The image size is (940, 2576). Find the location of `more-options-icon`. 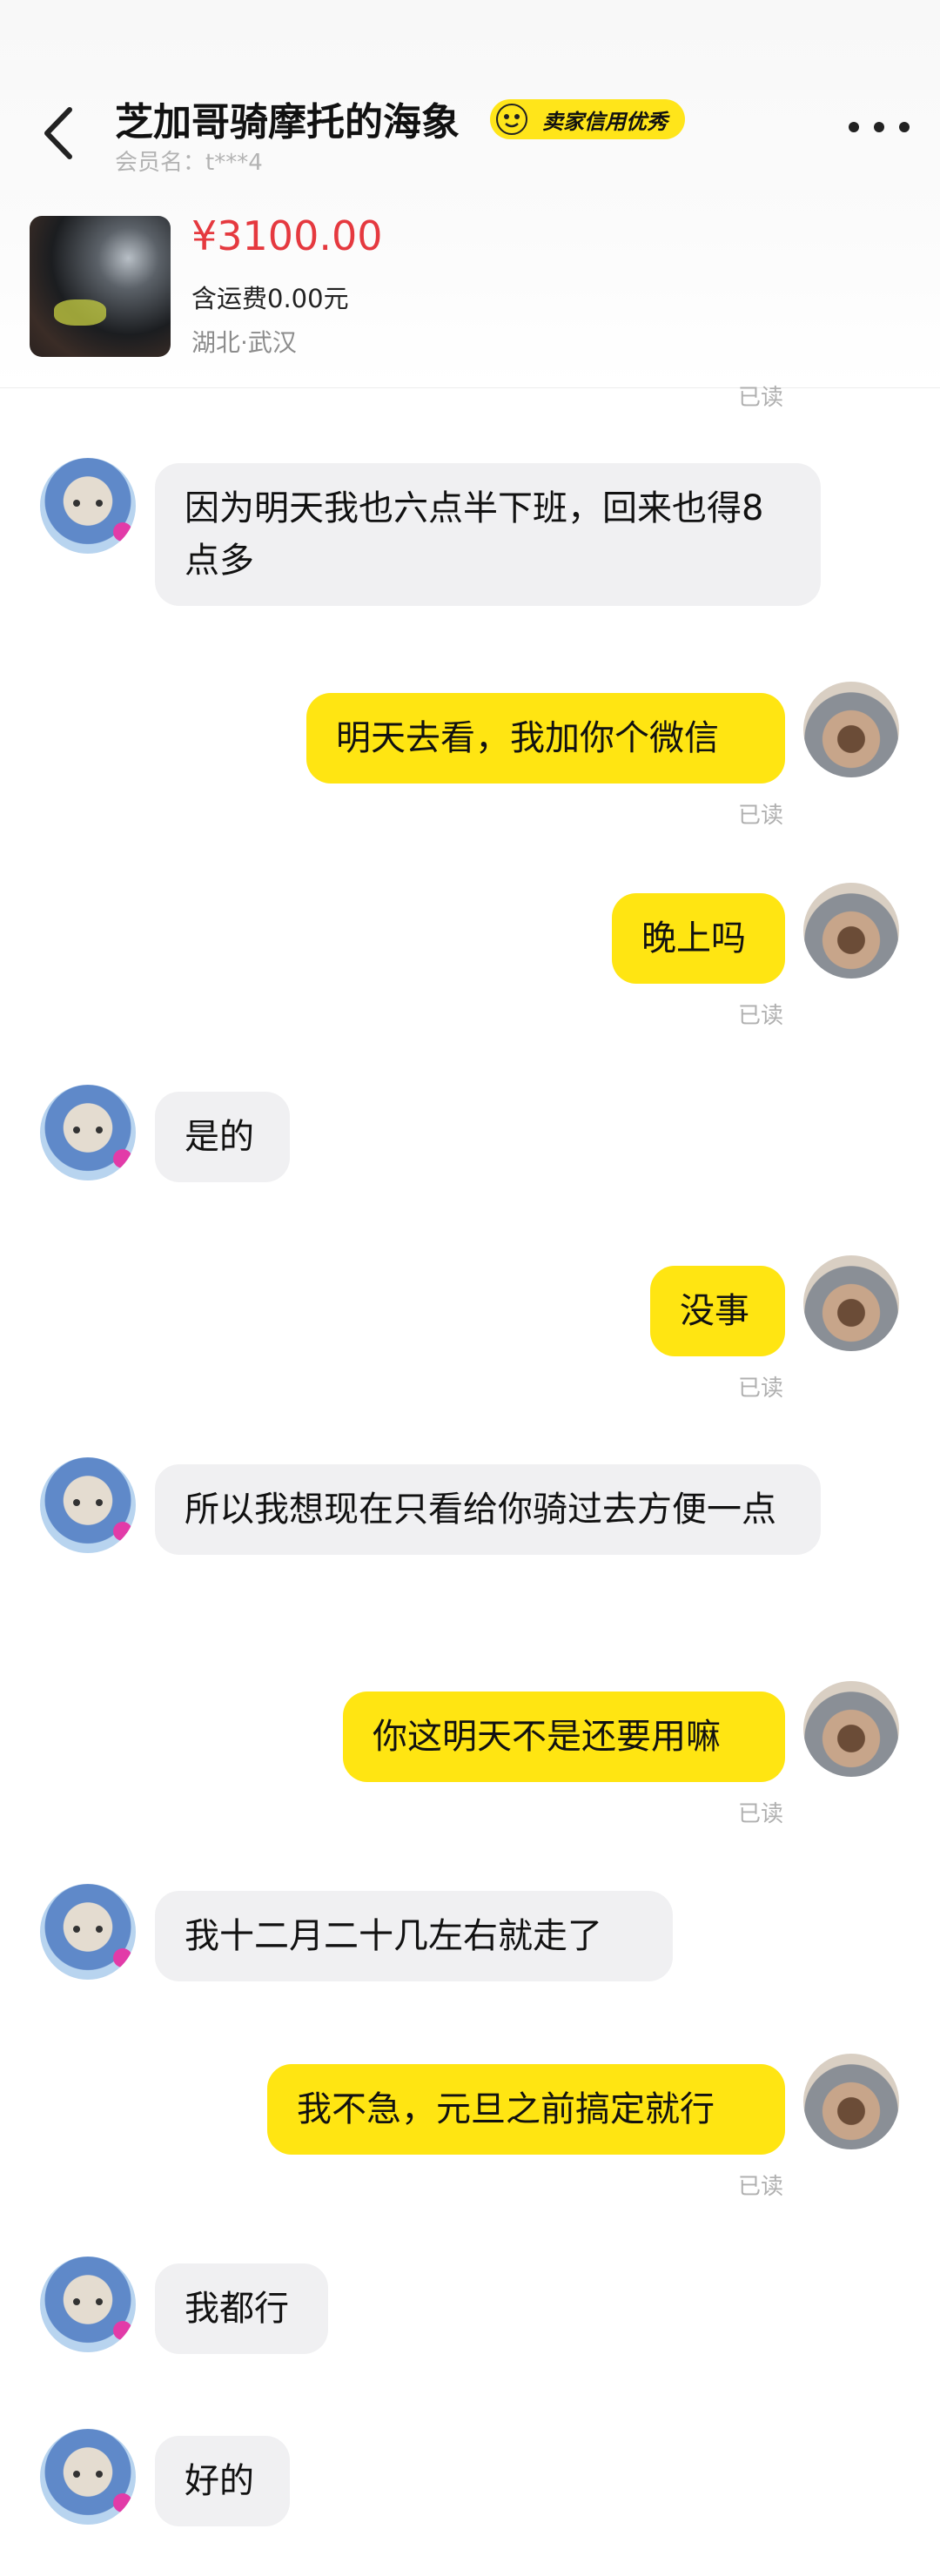

more-options-icon is located at coordinates (880, 127).